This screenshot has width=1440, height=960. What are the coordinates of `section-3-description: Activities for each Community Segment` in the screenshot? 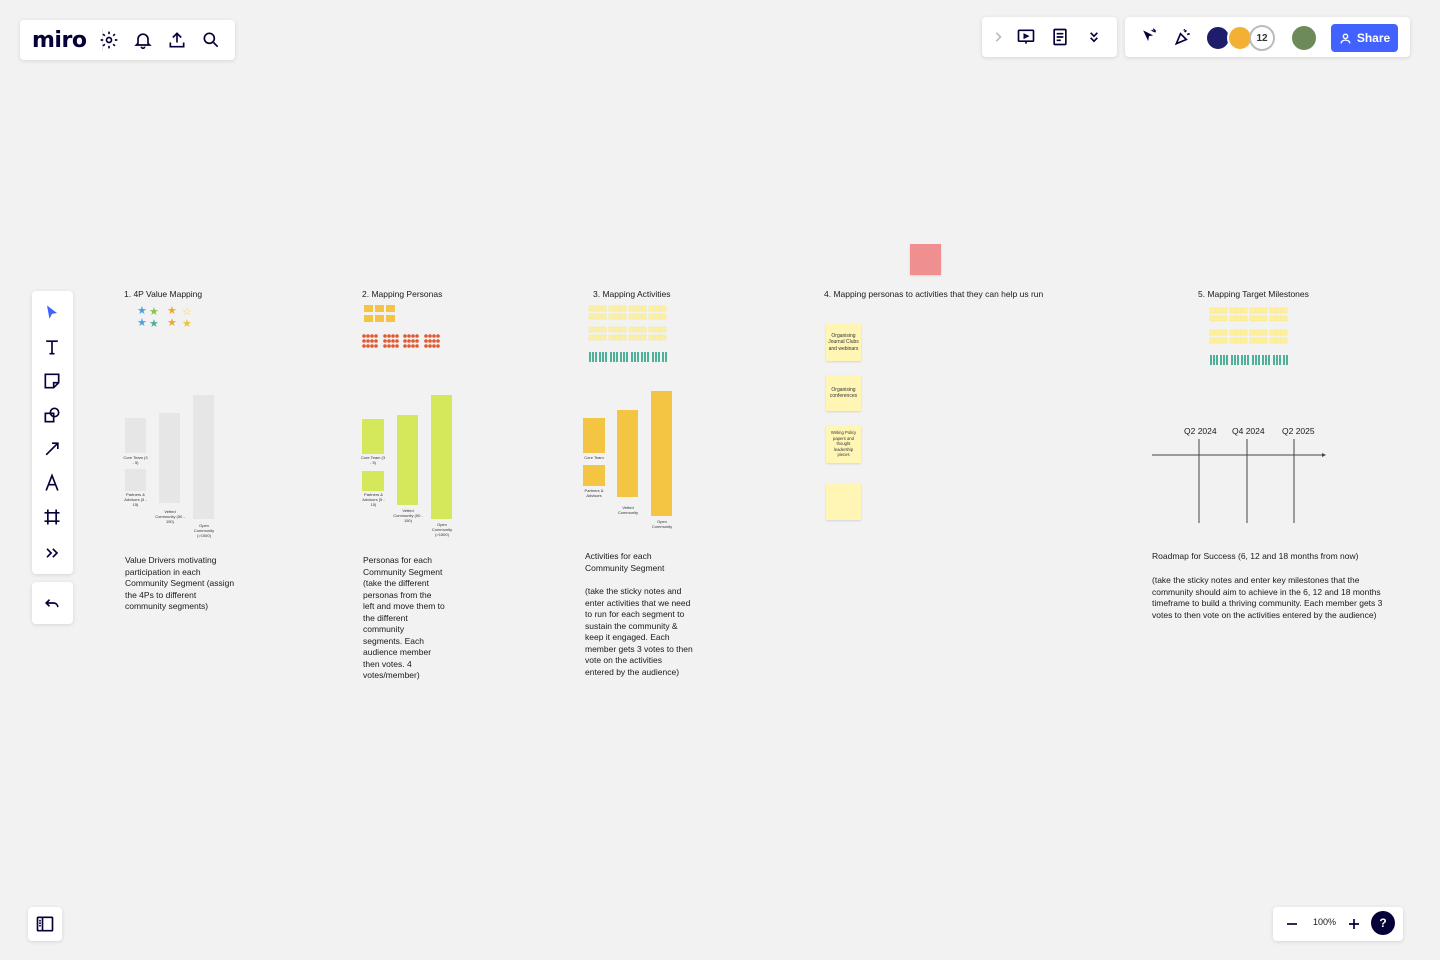 It's located at (625, 562).